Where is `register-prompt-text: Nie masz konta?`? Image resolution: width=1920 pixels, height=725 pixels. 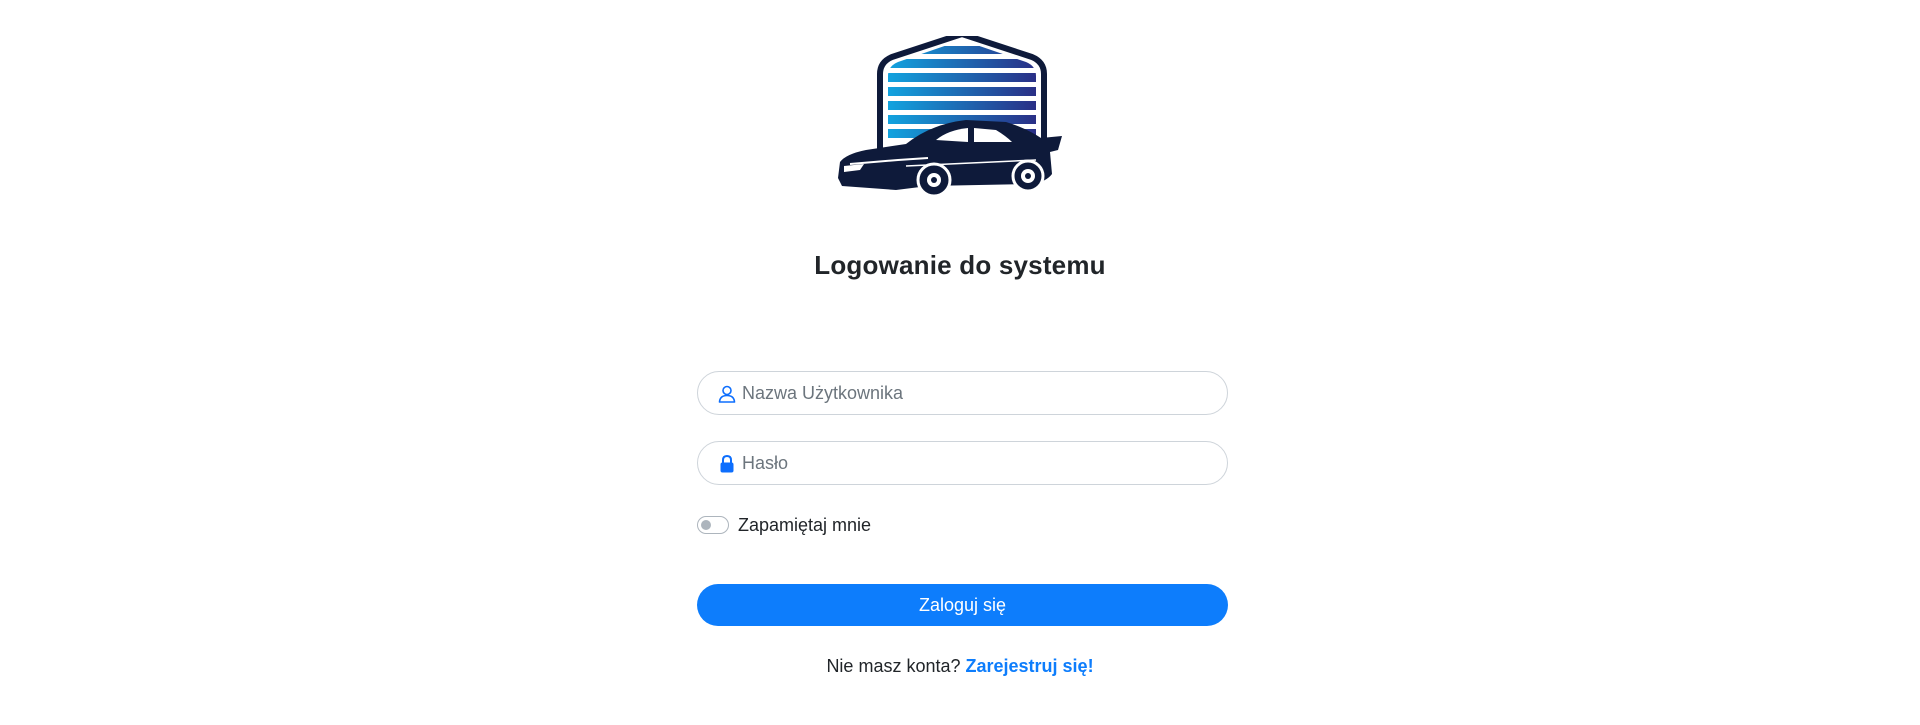 register-prompt-text: Nie masz konta? is located at coordinates (896, 666).